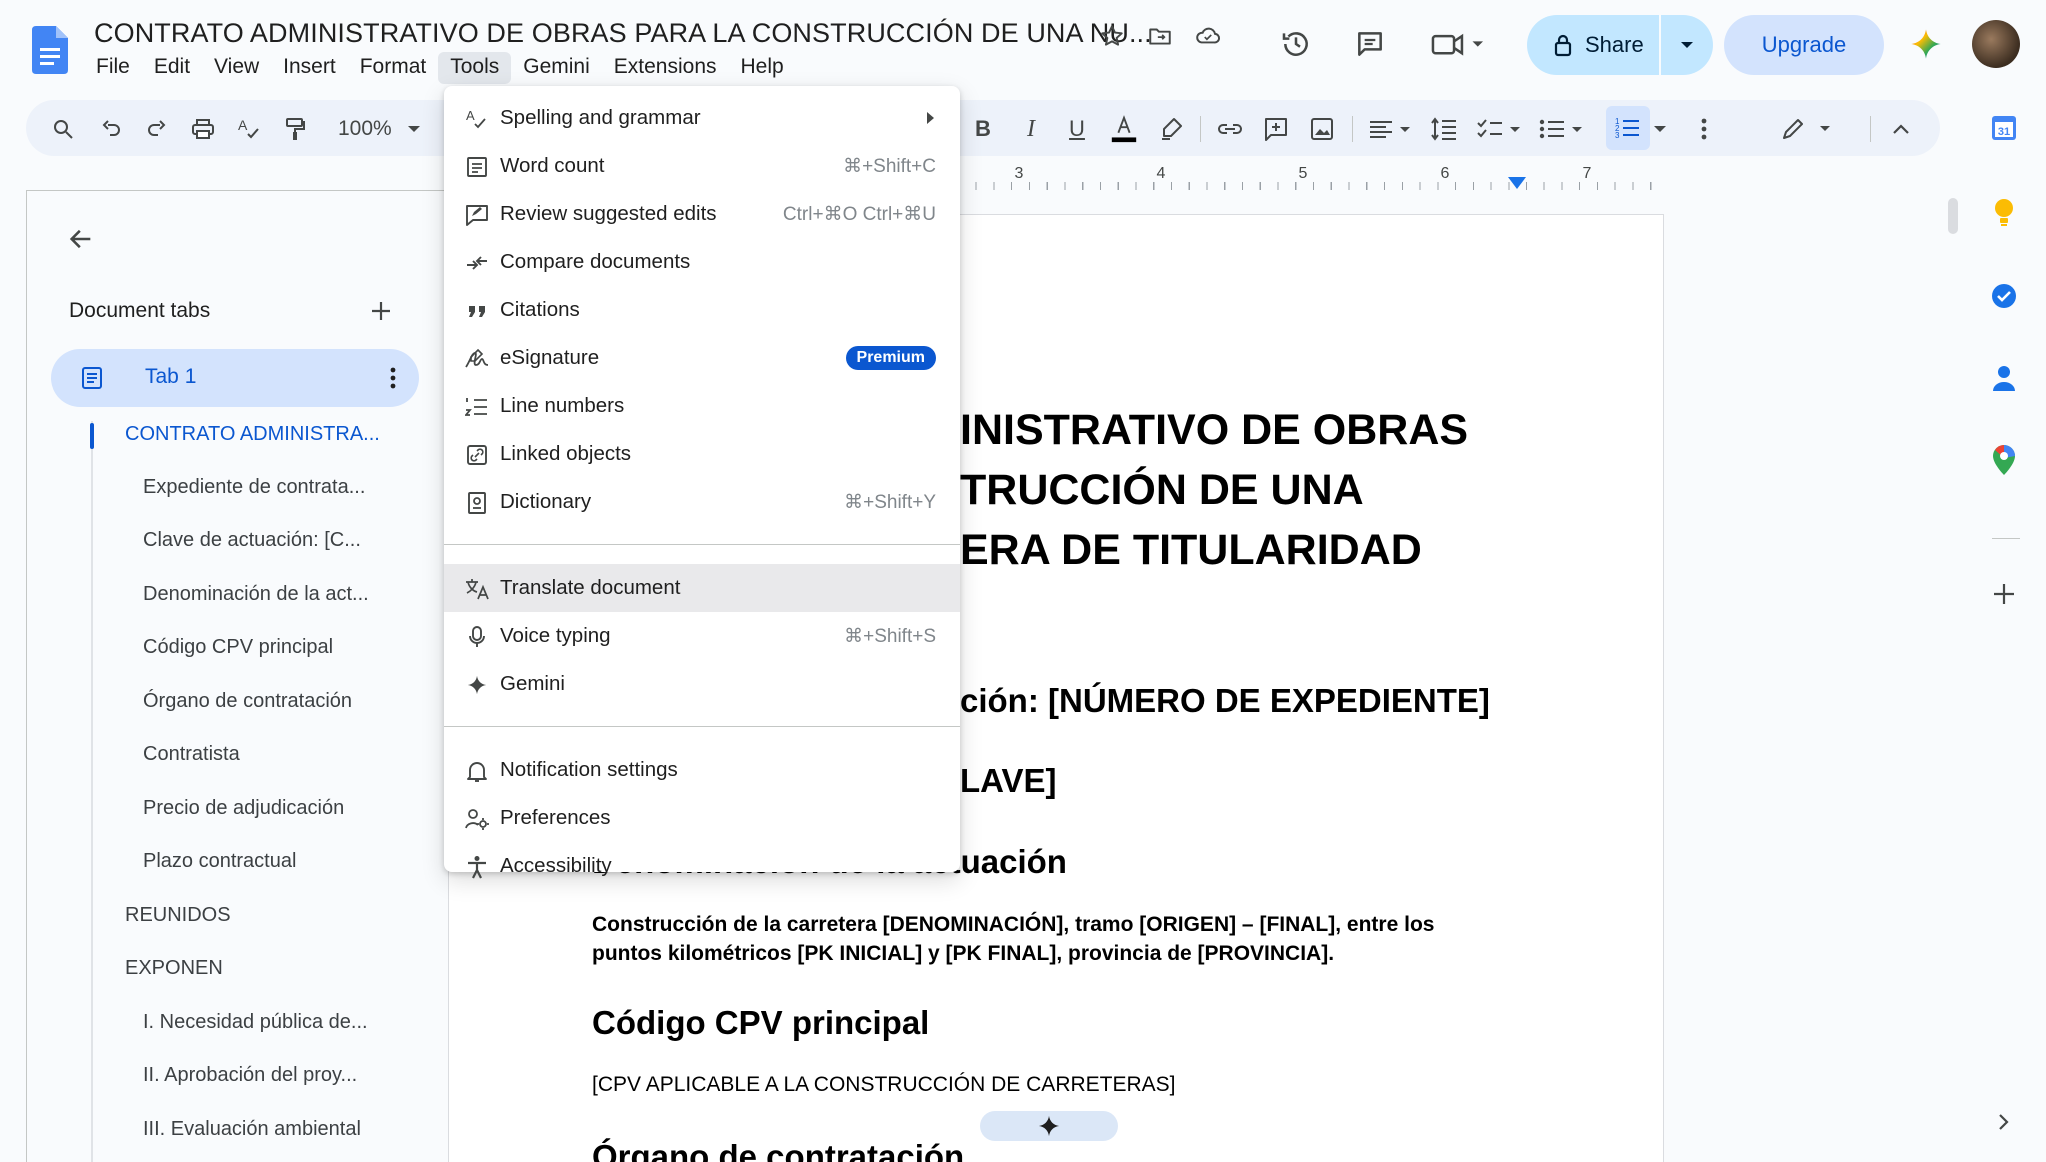 The height and width of the screenshot is (1162, 2046). What do you see at coordinates (600, 117) in the screenshot?
I see `menu-item-label: Spelling and grammar` at bounding box center [600, 117].